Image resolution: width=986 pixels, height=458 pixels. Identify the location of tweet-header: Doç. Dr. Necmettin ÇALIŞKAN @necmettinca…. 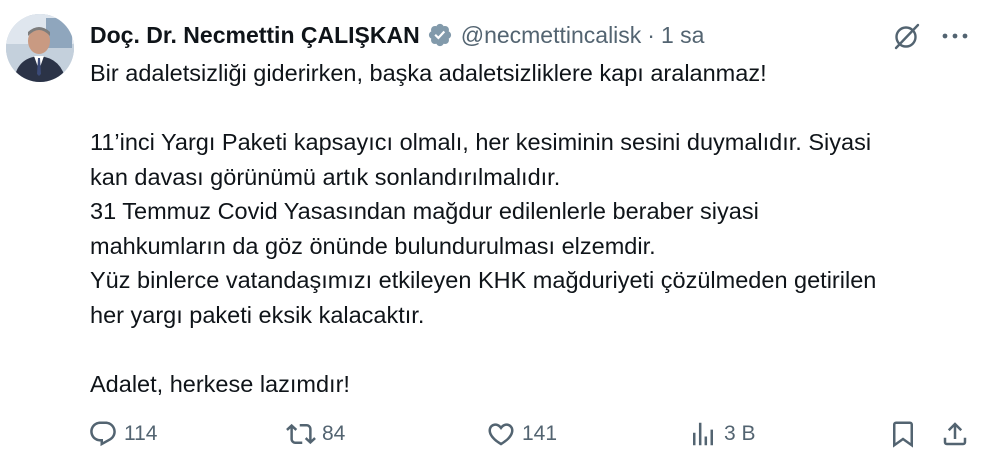
(397, 35).